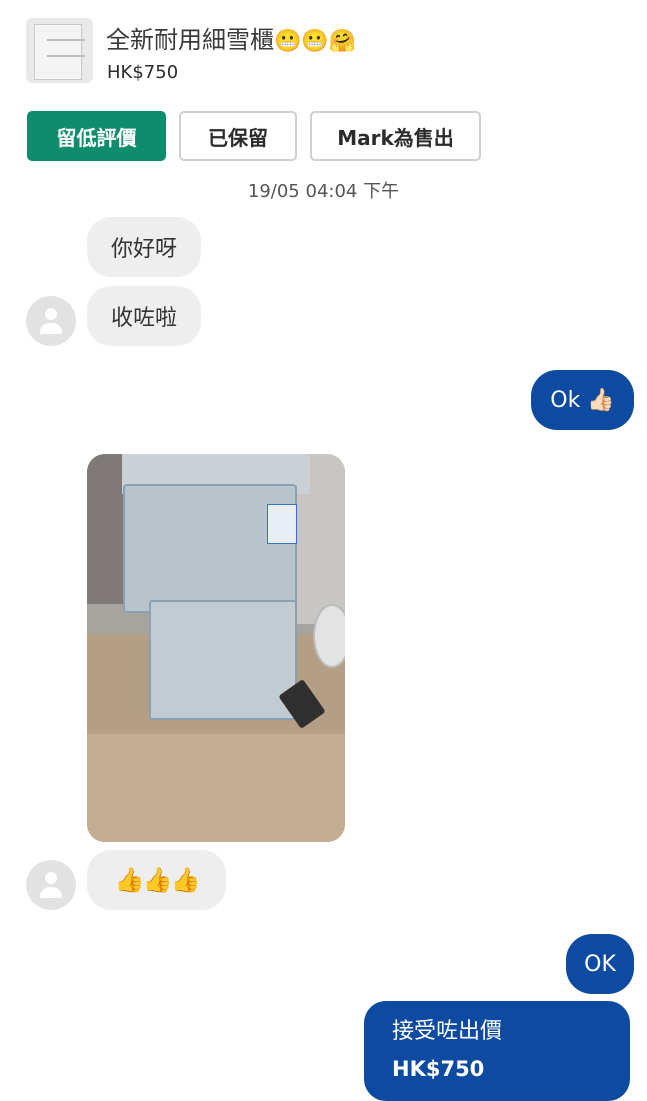  Describe the element at coordinates (438, 1069) in the screenshot. I see `offer-price: HK$750` at that location.